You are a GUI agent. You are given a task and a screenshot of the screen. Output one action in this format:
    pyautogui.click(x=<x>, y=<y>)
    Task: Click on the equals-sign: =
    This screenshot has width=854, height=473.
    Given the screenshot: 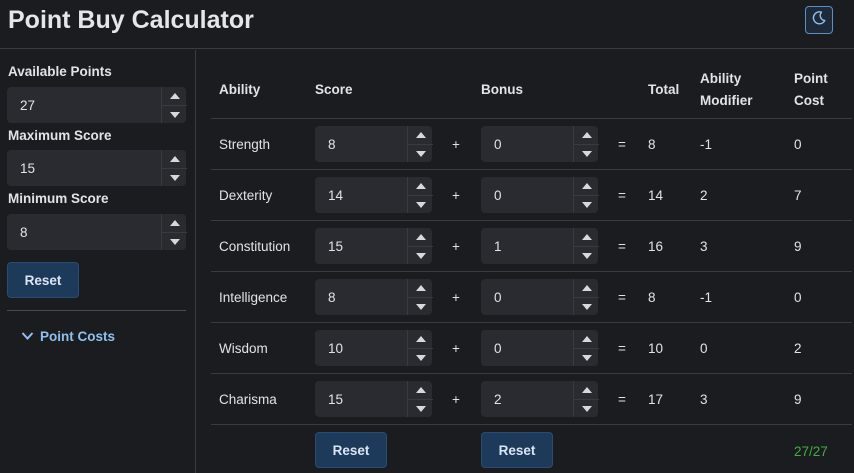 What is the action you would take?
    pyautogui.click(x=622, y=348)
    